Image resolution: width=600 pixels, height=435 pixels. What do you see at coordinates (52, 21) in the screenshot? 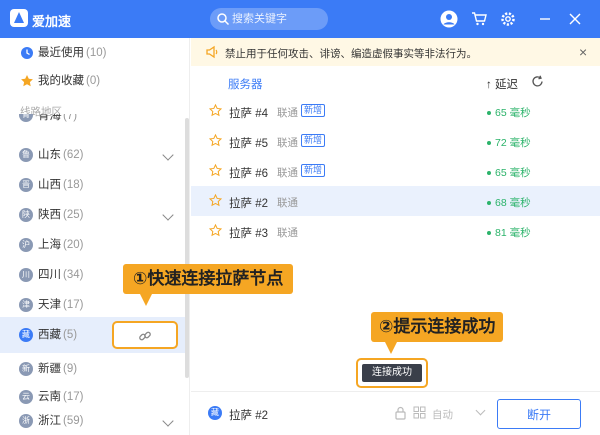
I see `app-title: 爱加速` at bounding box center [52, 21].